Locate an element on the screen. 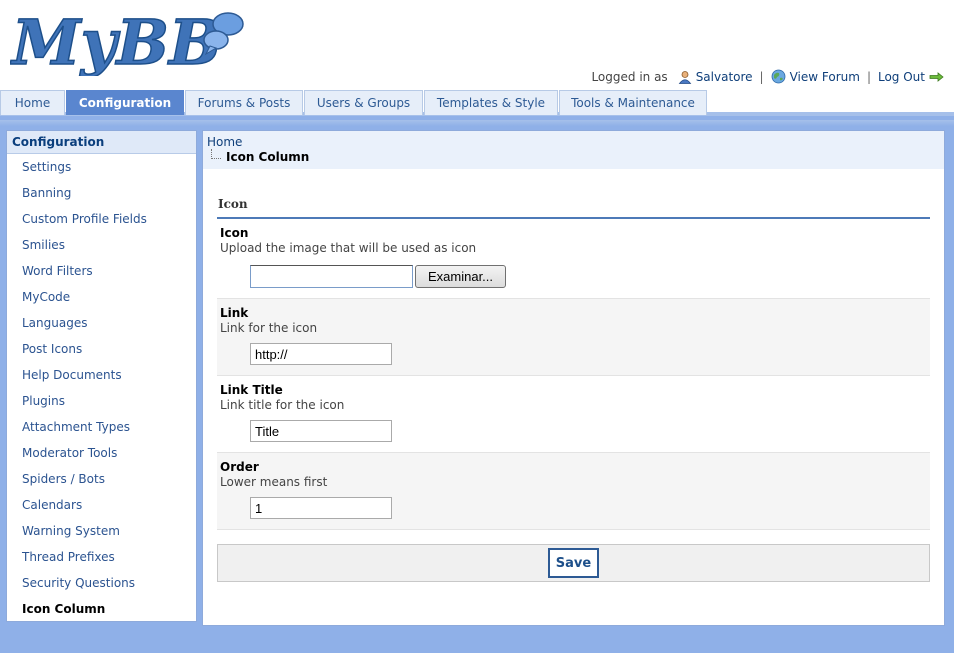 This screenshot has height=653, width=954. file-path-field is located at coordinates (331, 276).